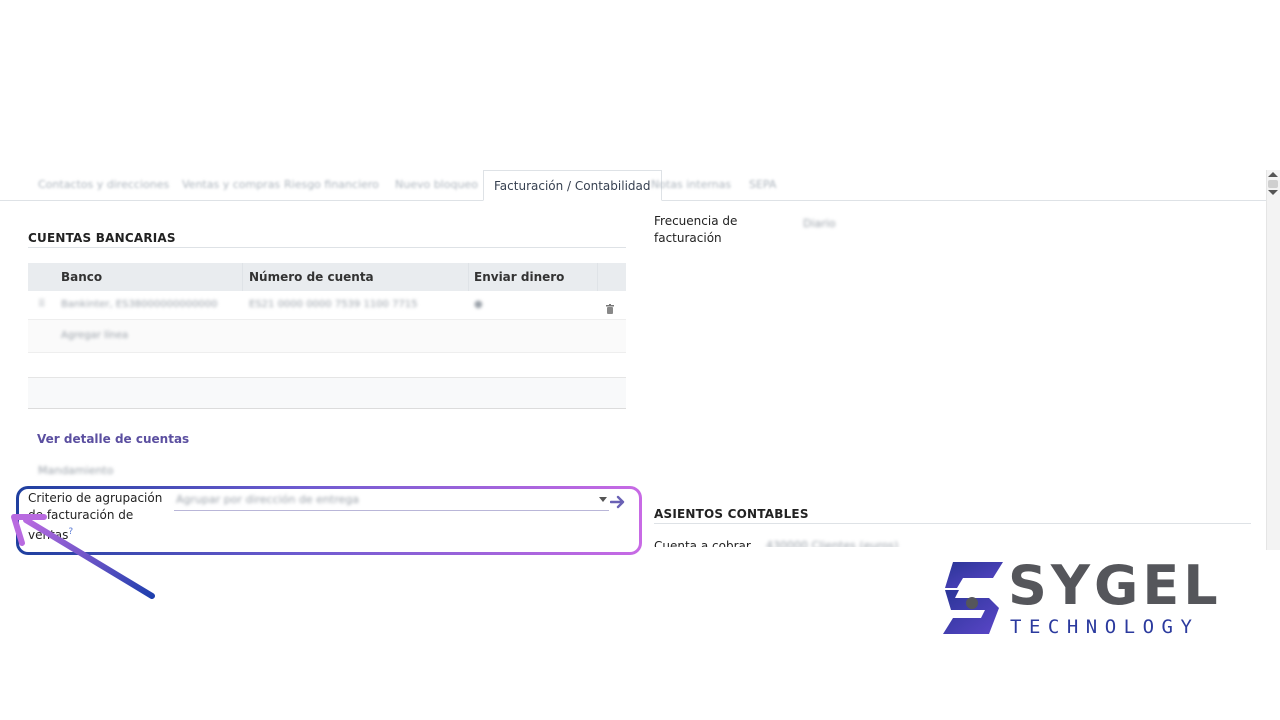 Image resolution: width=1280 pixels, height=720 pixels. I want to click on billing-frequency-value: Diario, so click(819, 223).